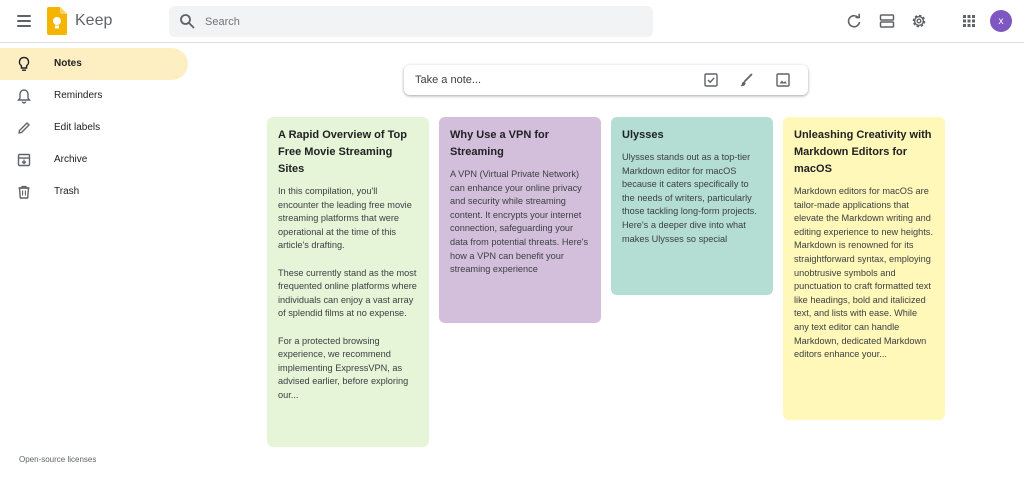 This screenshot has height=477, width=1024. I want to click on search-bar, so click(411, 21).